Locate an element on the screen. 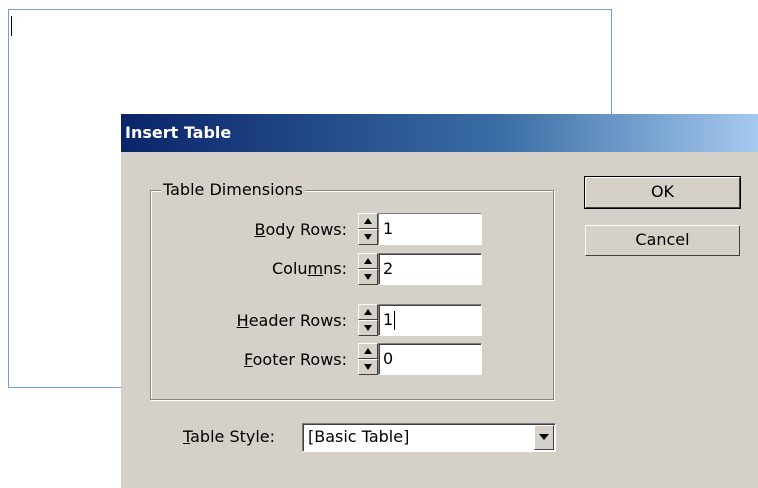  input-caret is located at coordinates (395, 320).